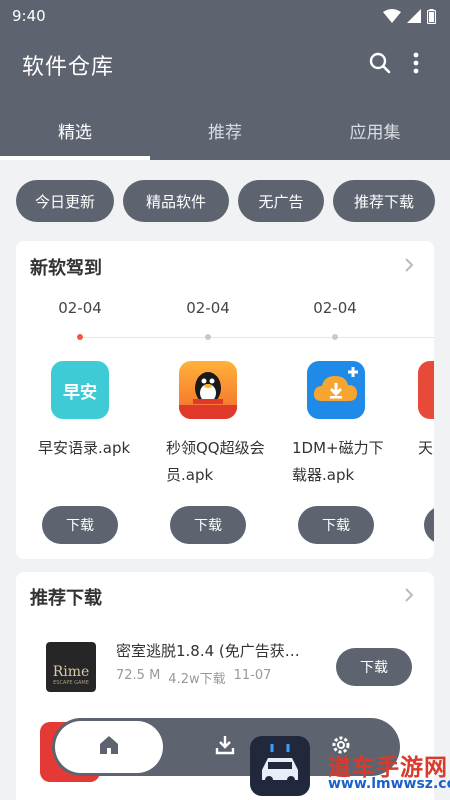 Image resolution: width=450 pixels, height=800 pixels. I want to click on home-icon, so click(109, 747).